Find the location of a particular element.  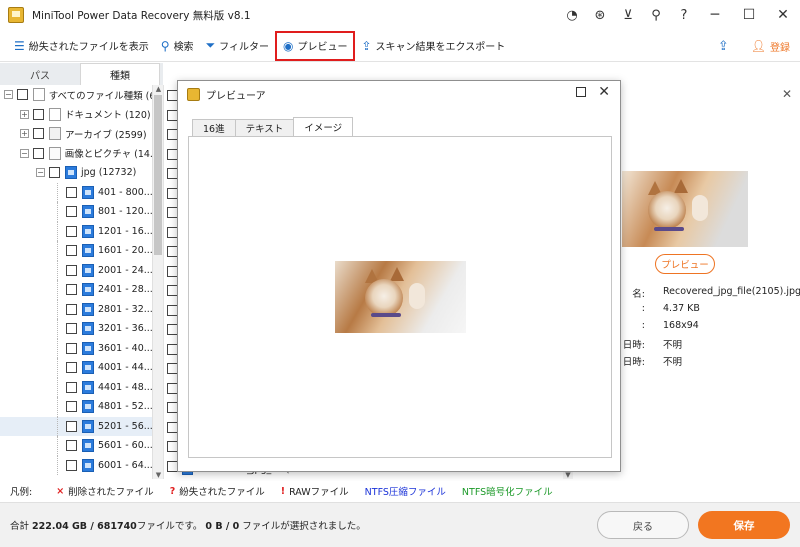

tab-type: 種類 is located at coordinates (120, 74).